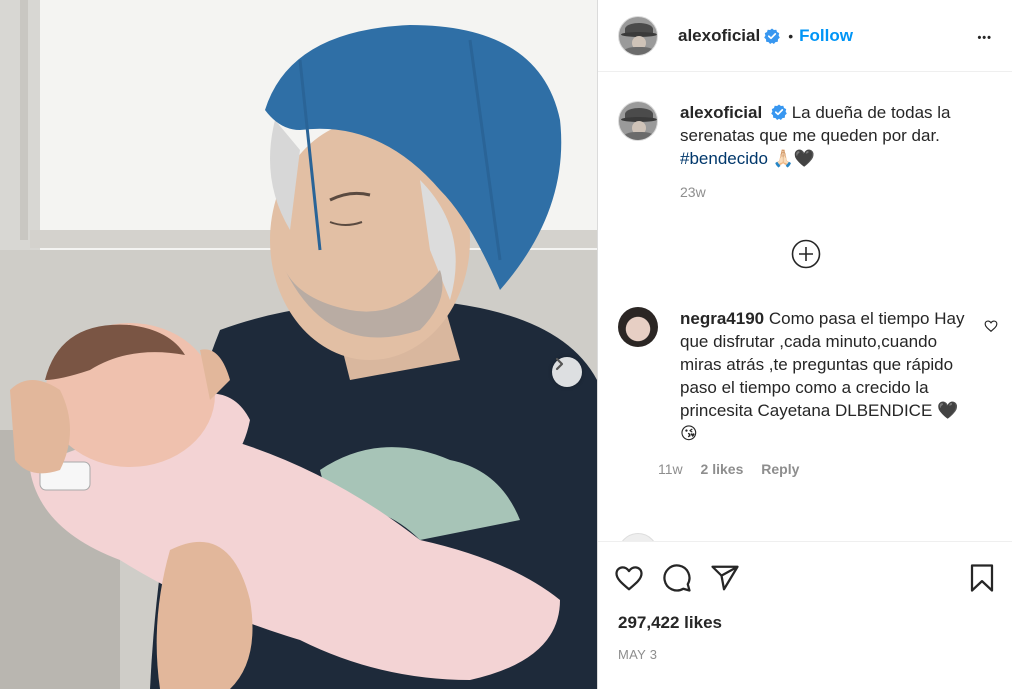 The image size is (1012, 689). I want to click on heart-icon, so click(629, 578).